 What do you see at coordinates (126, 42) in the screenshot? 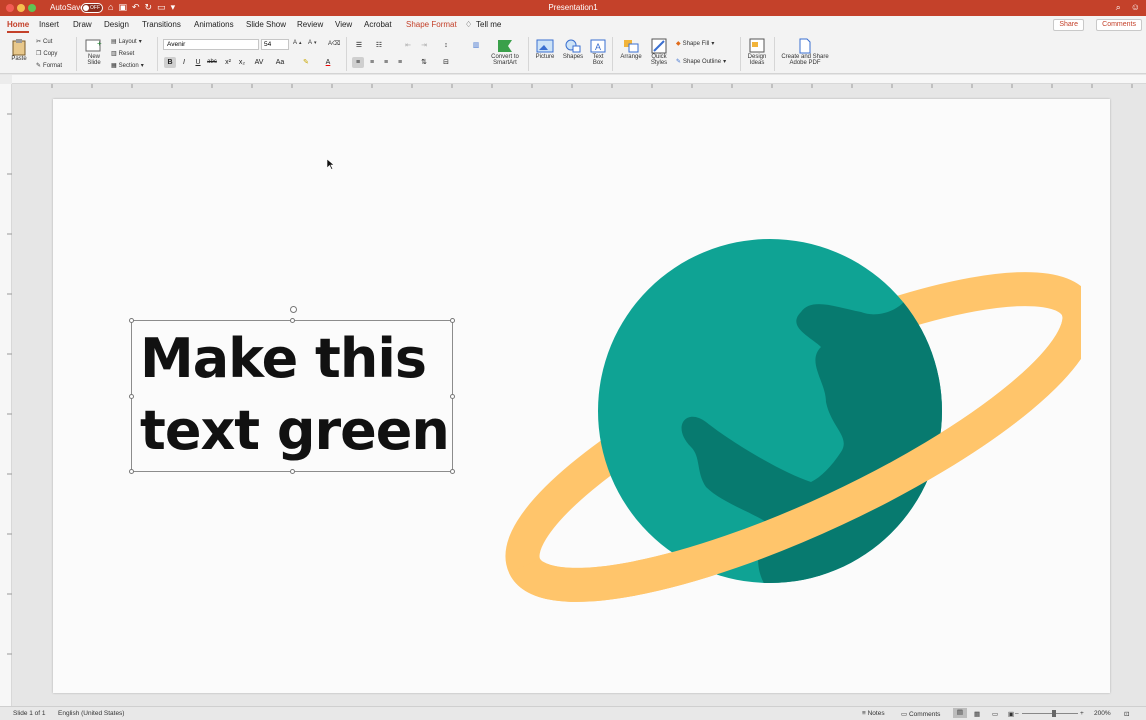
I see `layout-button: ▤ Layout ▾` at bounding box center [126, 42].